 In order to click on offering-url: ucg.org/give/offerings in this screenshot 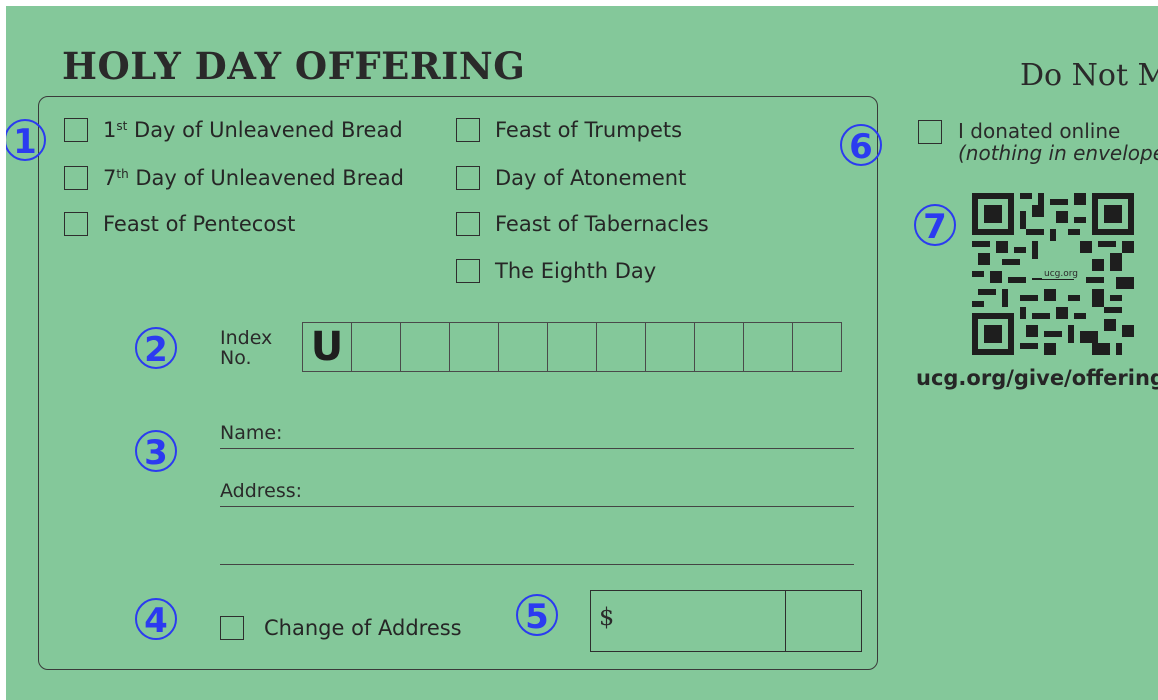, I will do `click(1037, 378)`.